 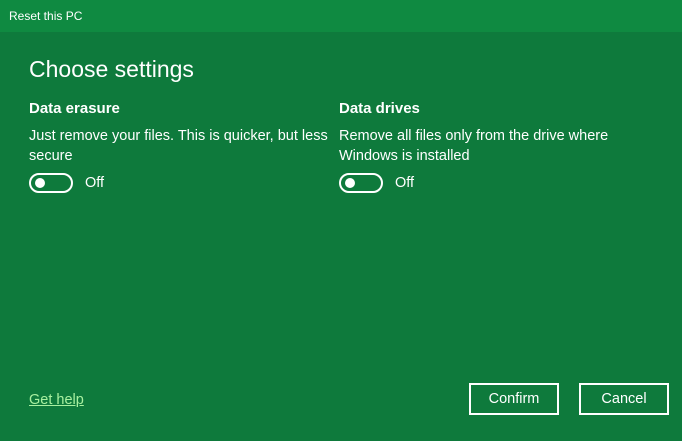 What do you see at coordinates (624, 399) in the screenshot?
I see `cancel-button: Cancel` at bounding box center [624, 399].